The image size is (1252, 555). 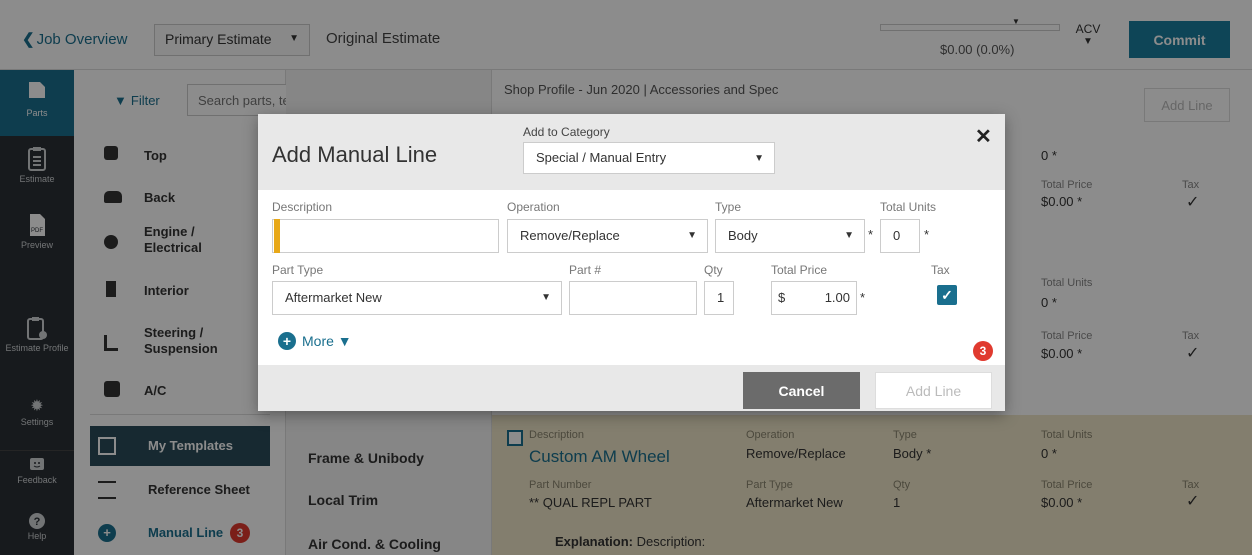 I want to click on currency-symbol: $, so click(x=782, y=297).